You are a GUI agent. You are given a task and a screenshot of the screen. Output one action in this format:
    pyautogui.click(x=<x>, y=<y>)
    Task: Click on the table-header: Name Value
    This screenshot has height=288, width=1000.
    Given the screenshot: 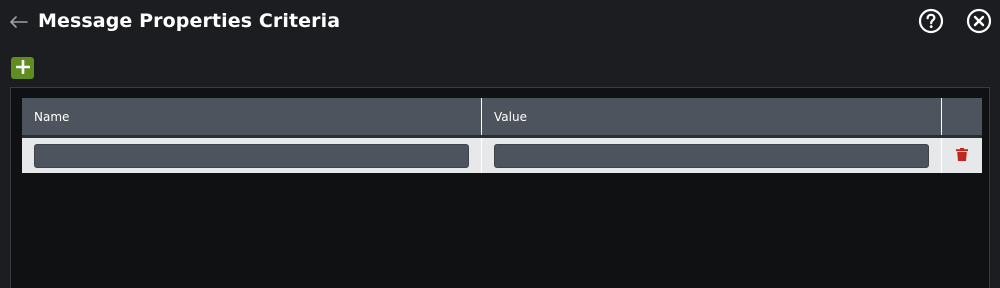 What is the action you would take?
    pyautogui.click(x=502, y=118)
    